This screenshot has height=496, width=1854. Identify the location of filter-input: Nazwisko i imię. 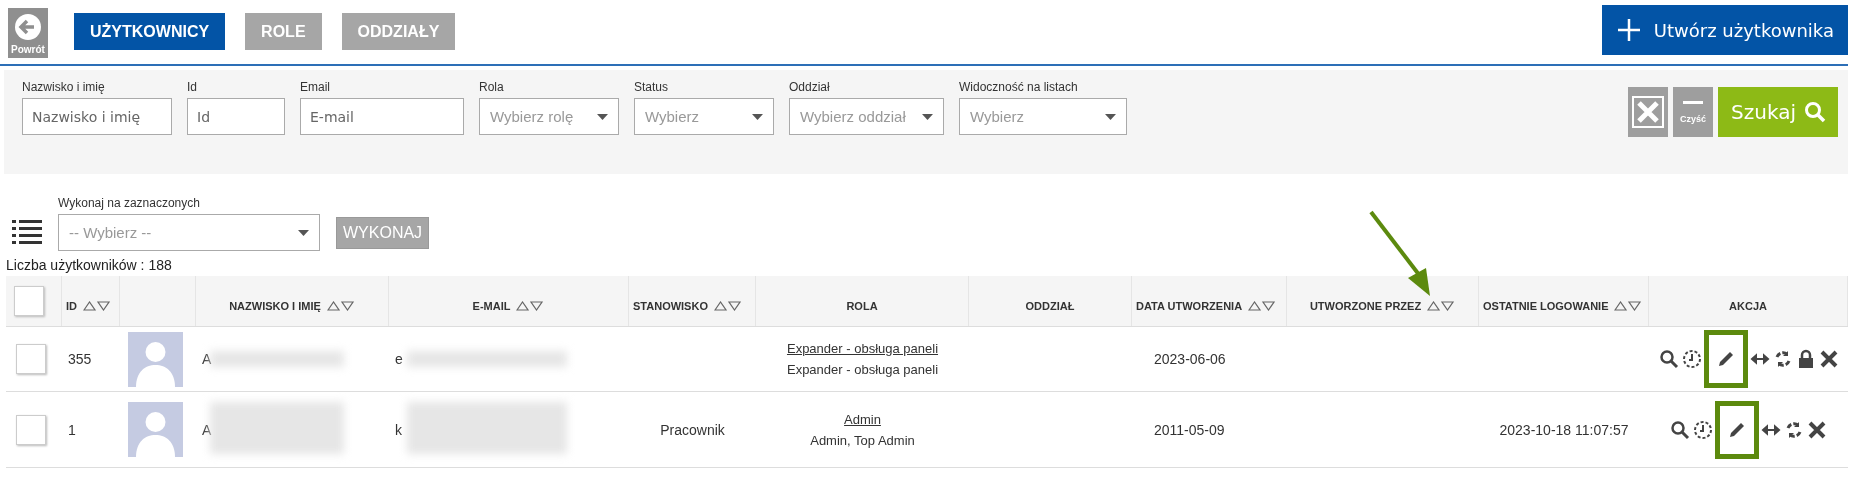
(97, 116).